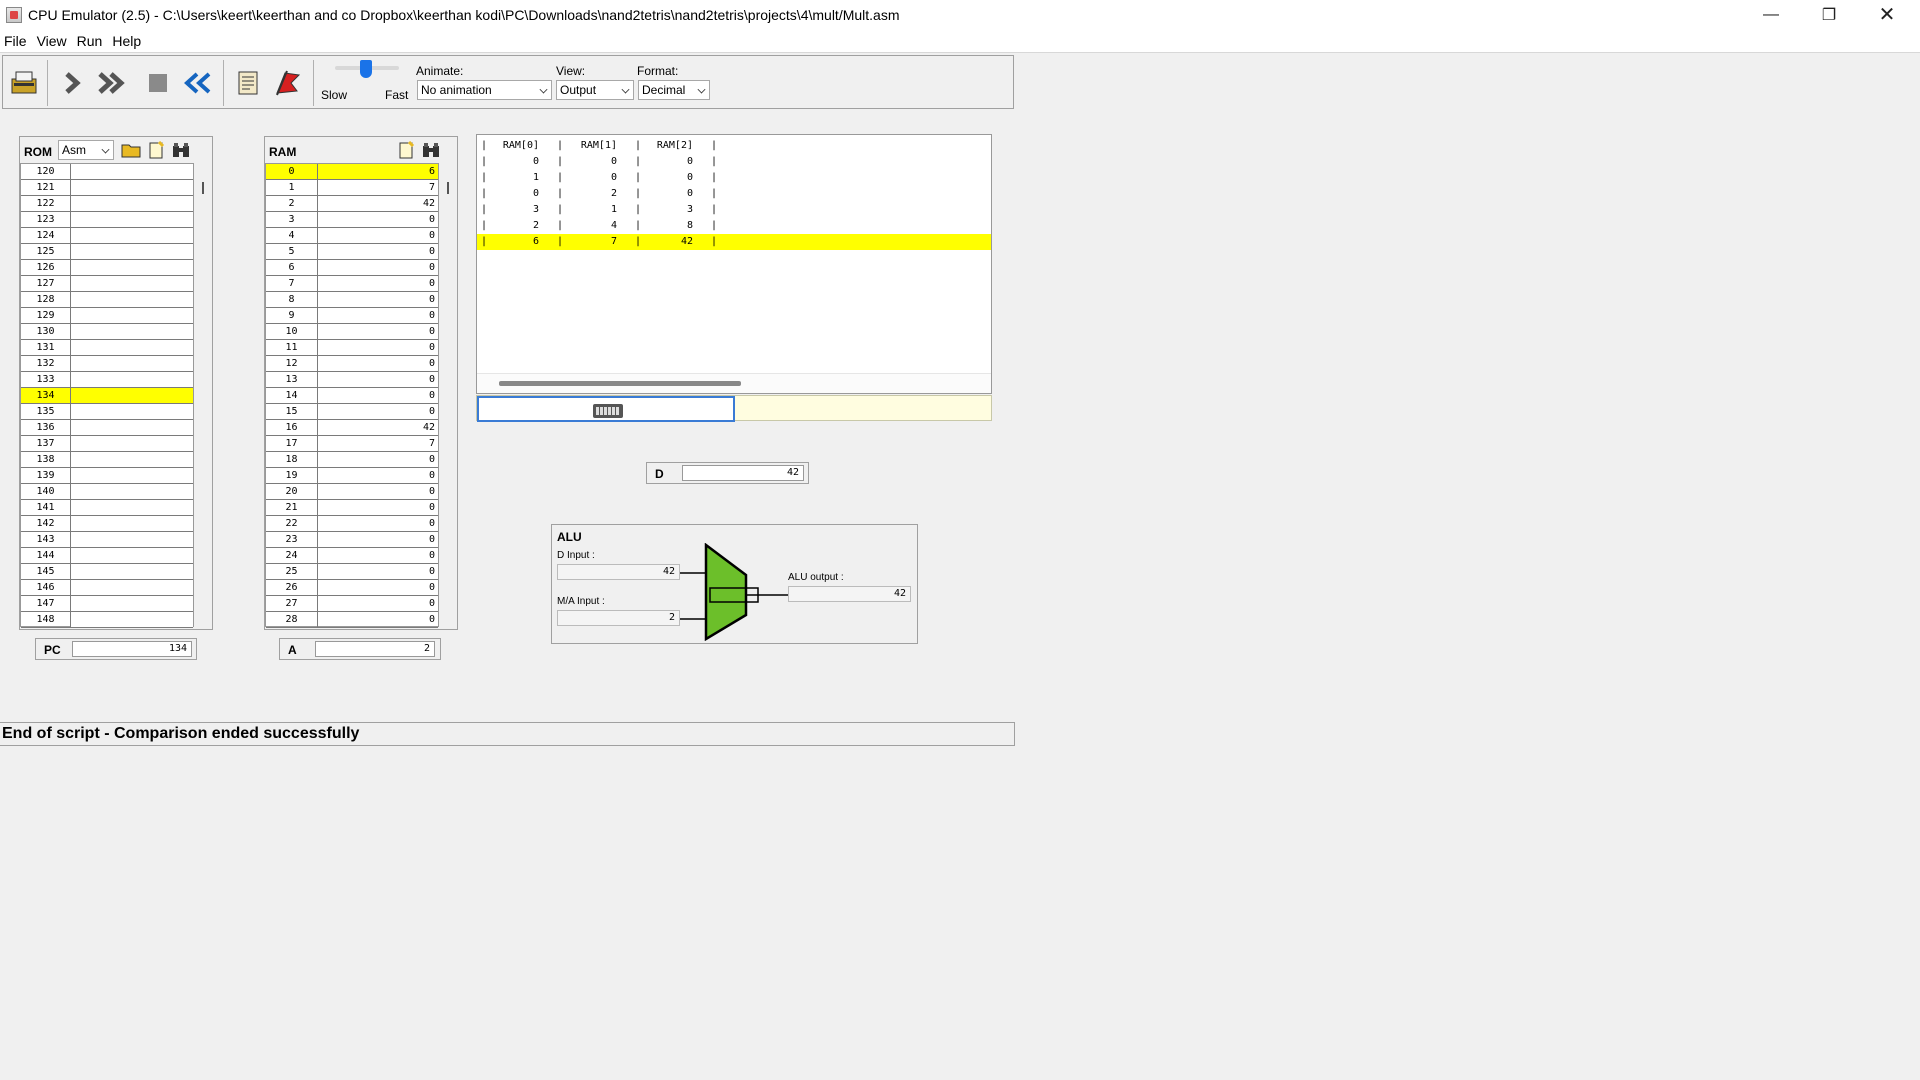 Image resolution: width=1920 pixels, height=1080 pixels. What do you see at coordinates (352, 236) in the screenshot?
I see `ram-row: 40` at bounding box center [352, 236].